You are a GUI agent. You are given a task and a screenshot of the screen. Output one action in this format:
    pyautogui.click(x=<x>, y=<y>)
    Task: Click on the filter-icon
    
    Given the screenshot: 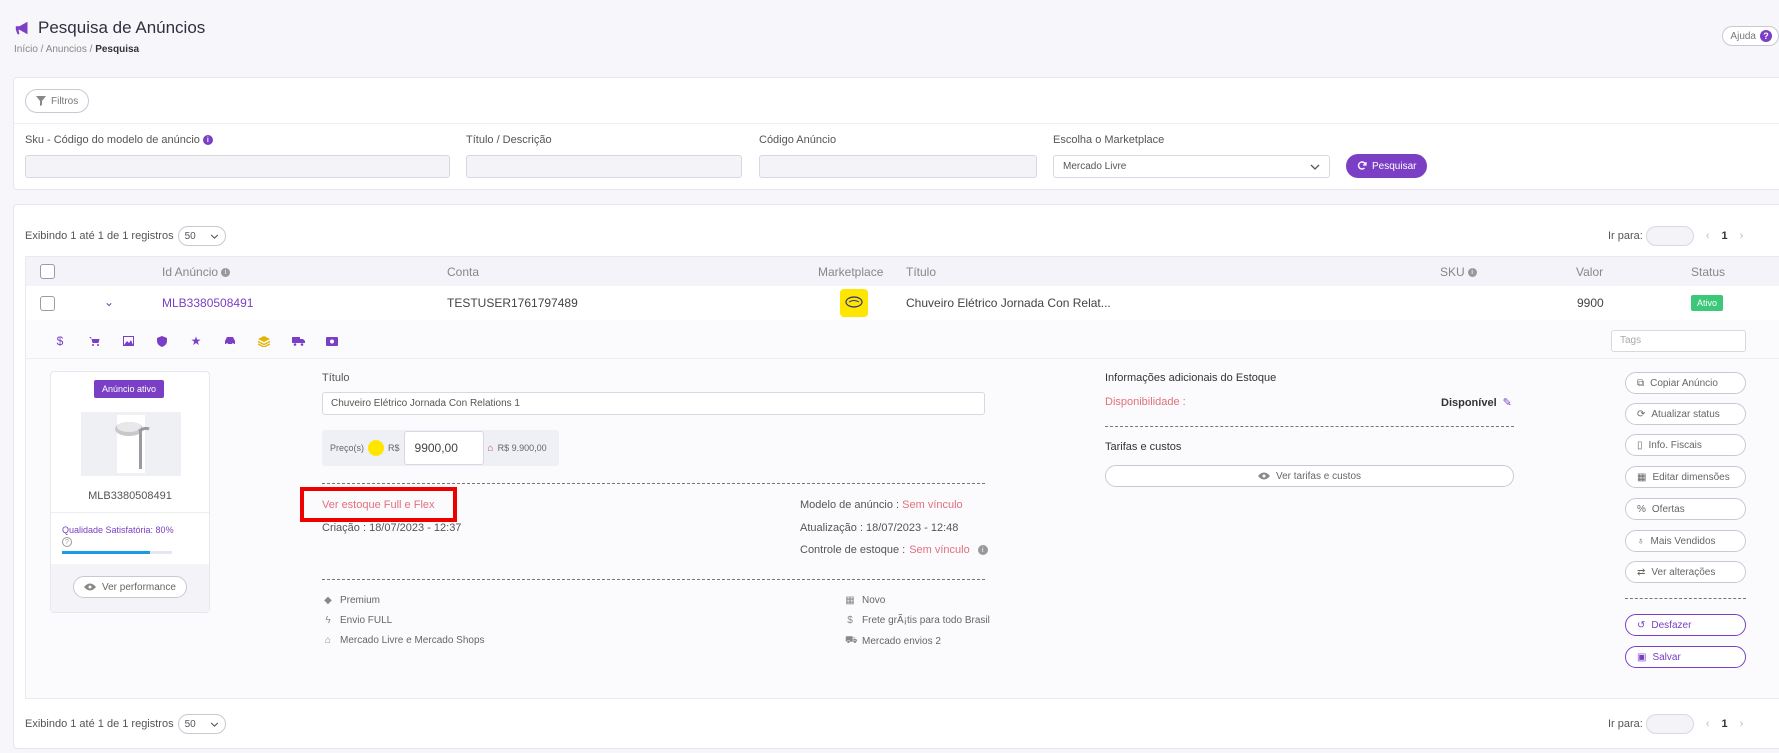 What is the action you would take?
    pyautogui.click(x=41, y=101)
    